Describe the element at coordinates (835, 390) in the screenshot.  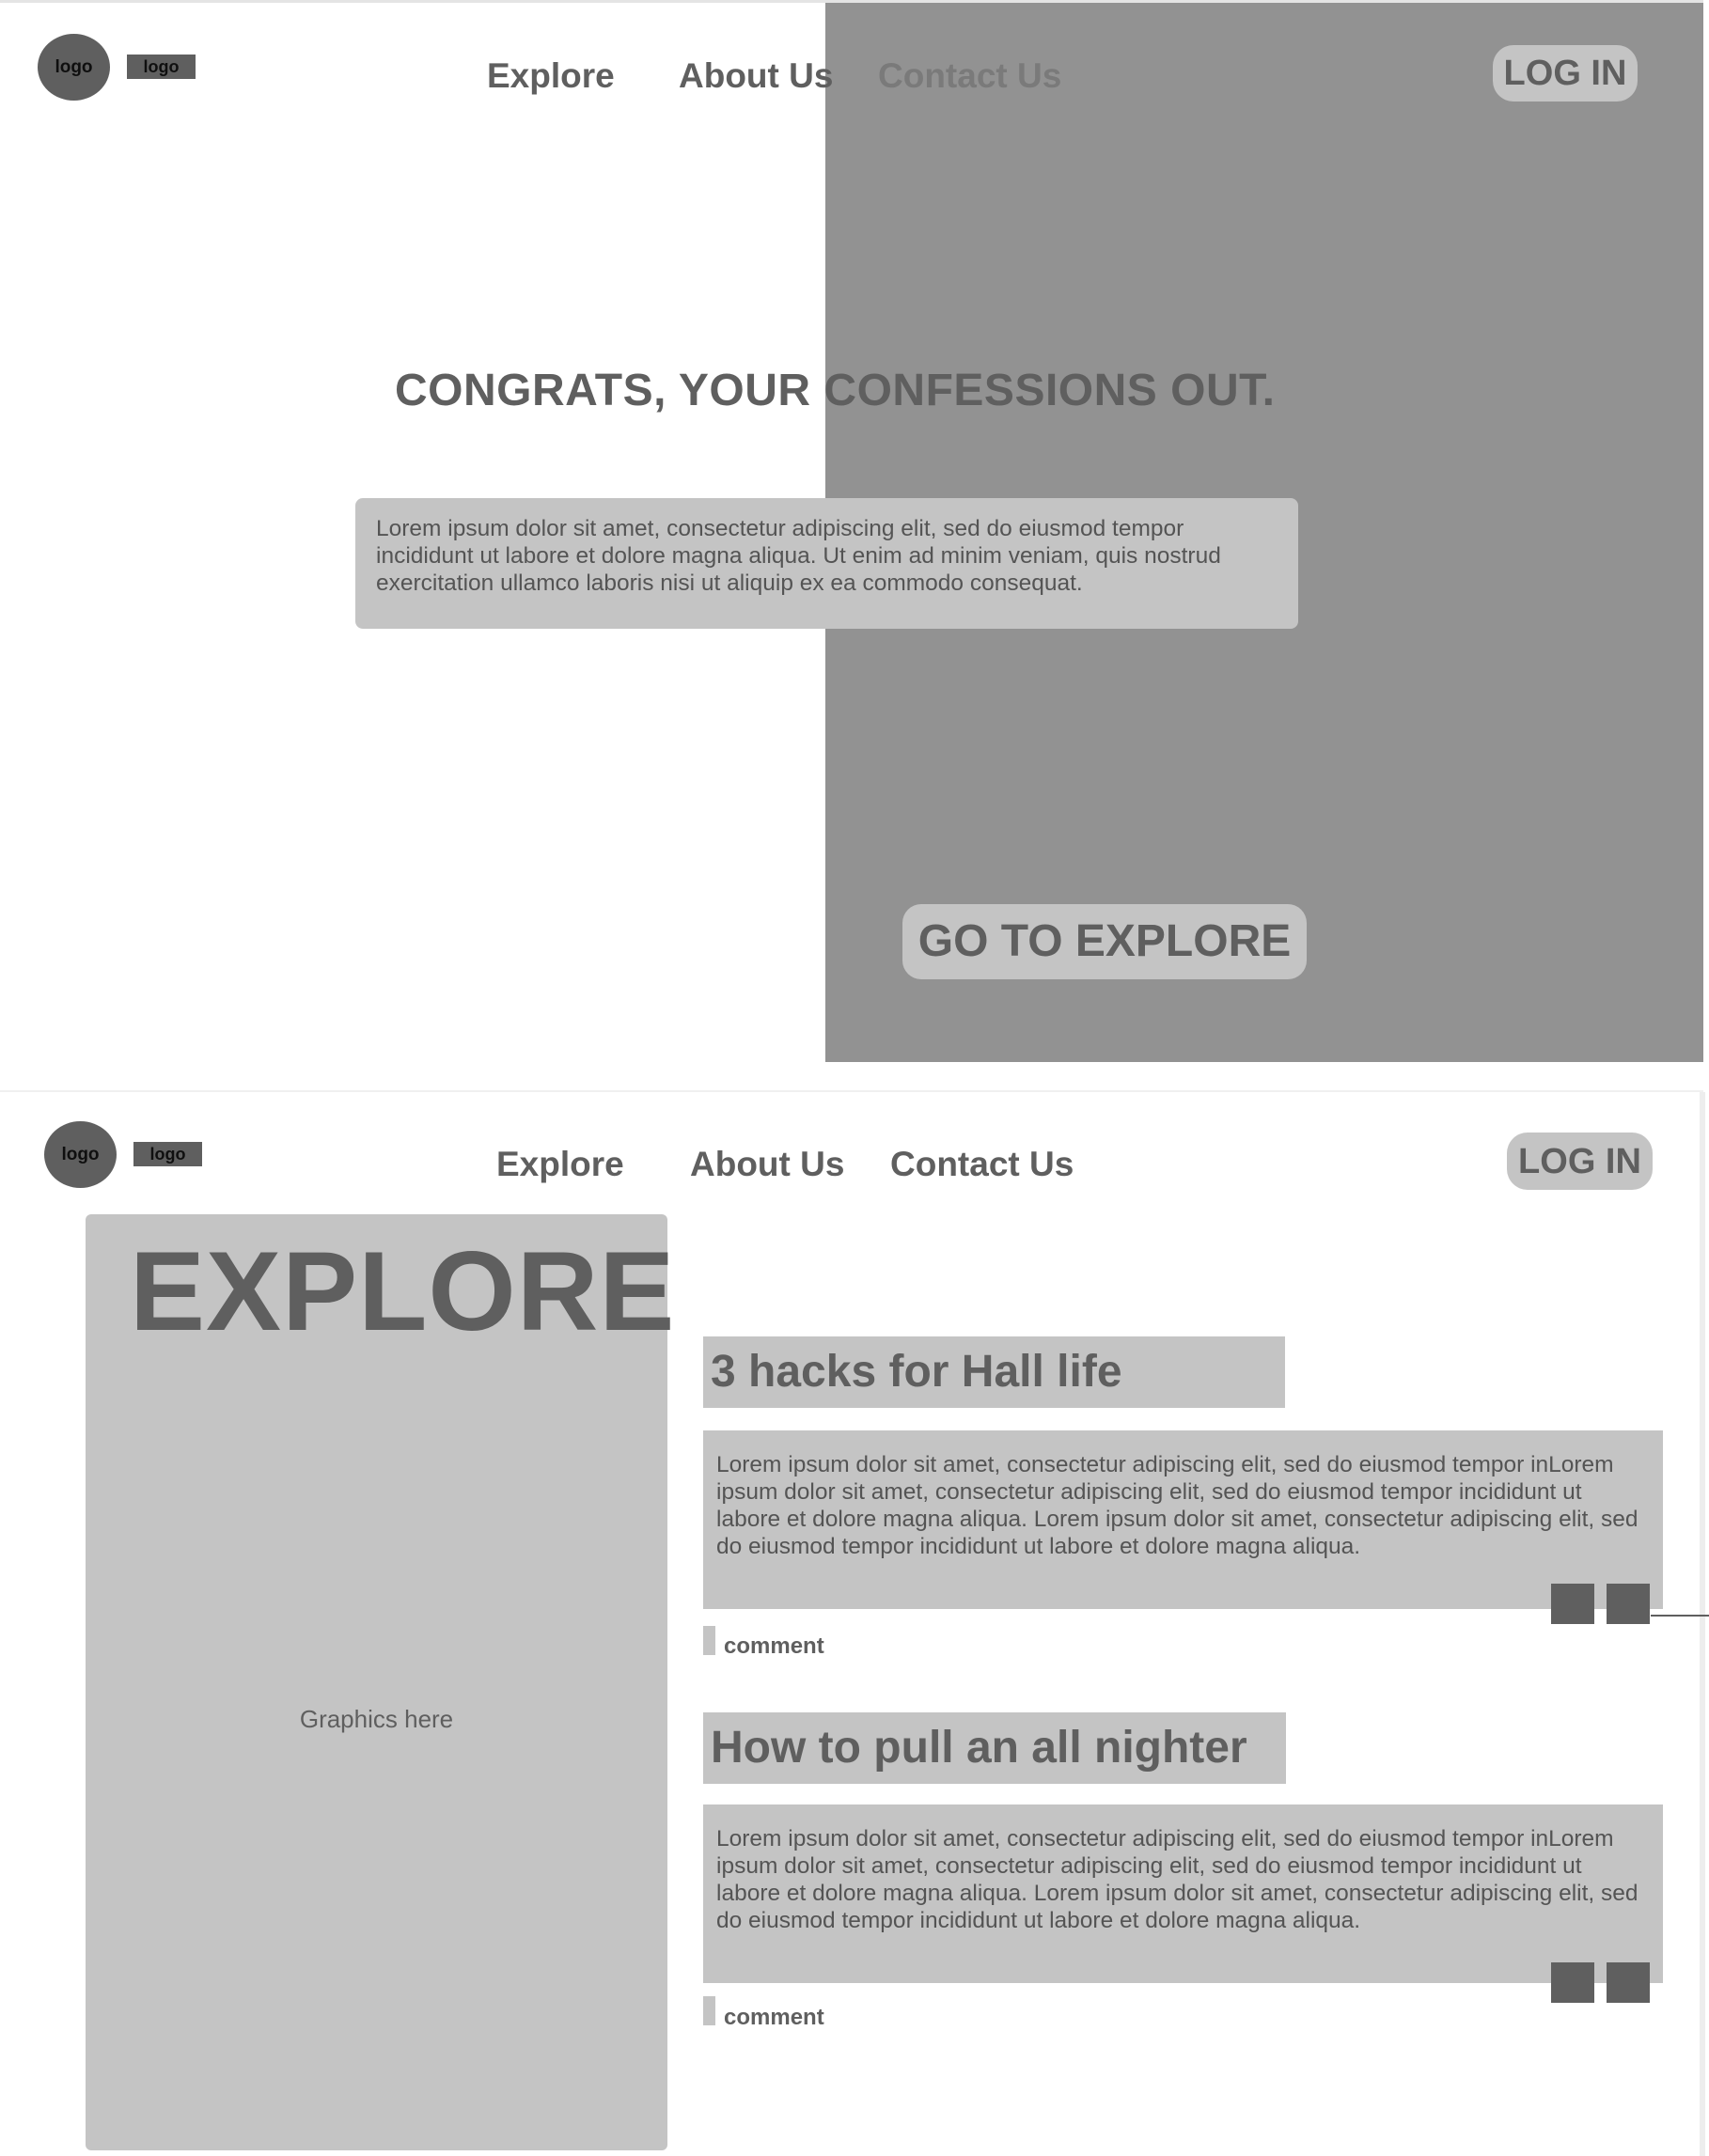
I see `confession-heading: CONGRATS, YOUR CONFESSIONS OUT.` at that location.